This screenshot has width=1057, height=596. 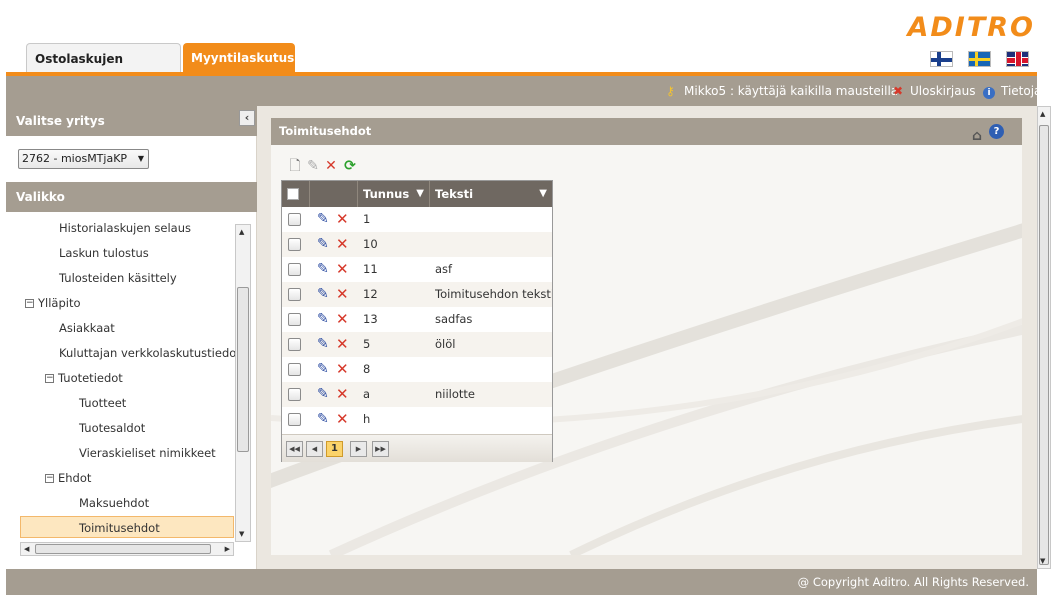 I want to click on table-row: ✎ ✕ 12 Toimitusehdon teksti, so click(x=417, y=294).